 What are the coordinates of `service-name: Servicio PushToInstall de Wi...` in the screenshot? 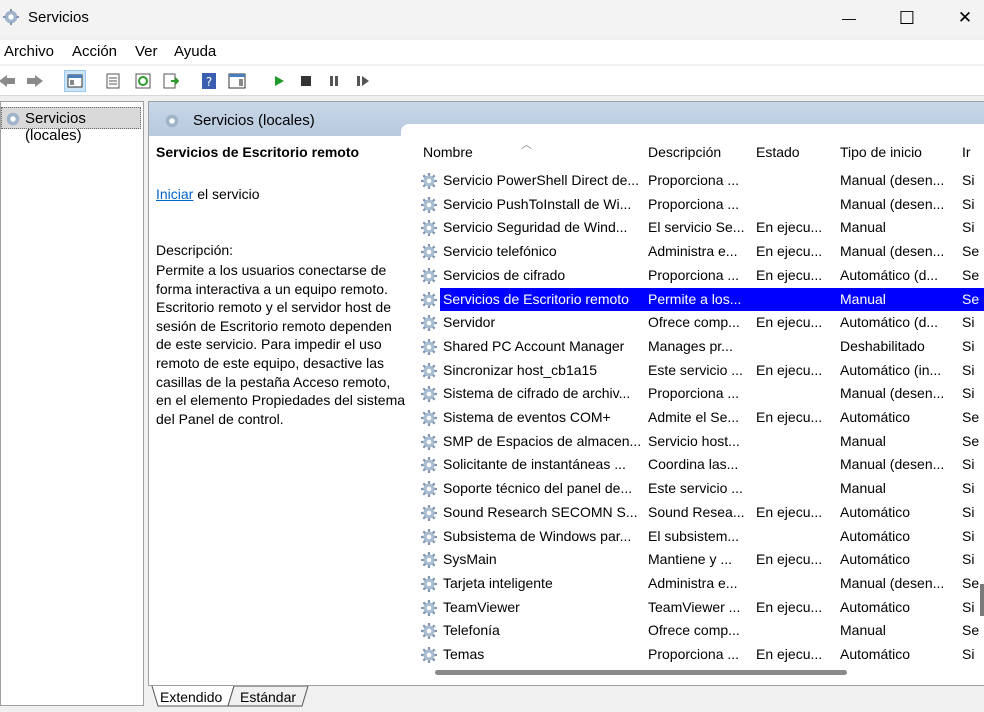 It's located at (537, 203).